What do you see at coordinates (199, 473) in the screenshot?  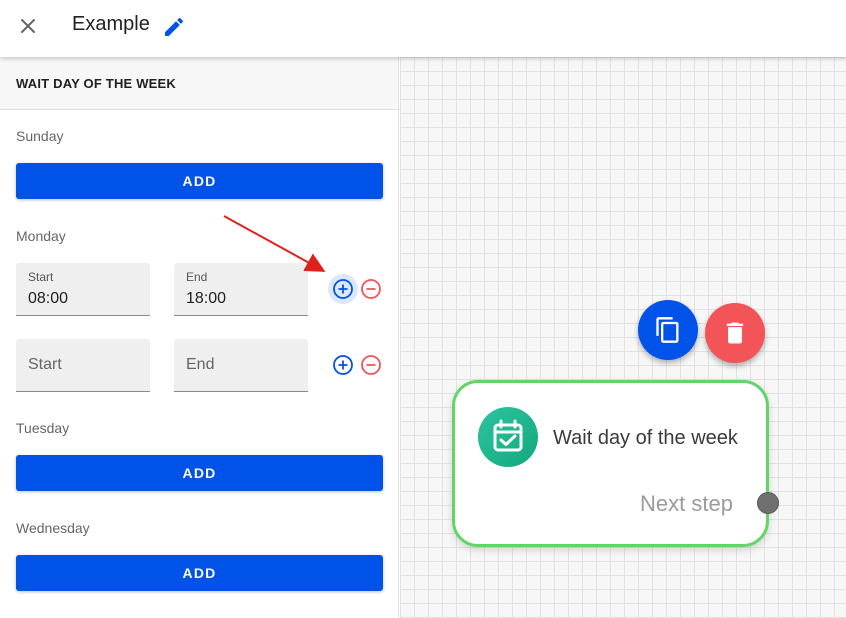 I see `add-tuesday-button: ADD` at bounding box center [199, 473].